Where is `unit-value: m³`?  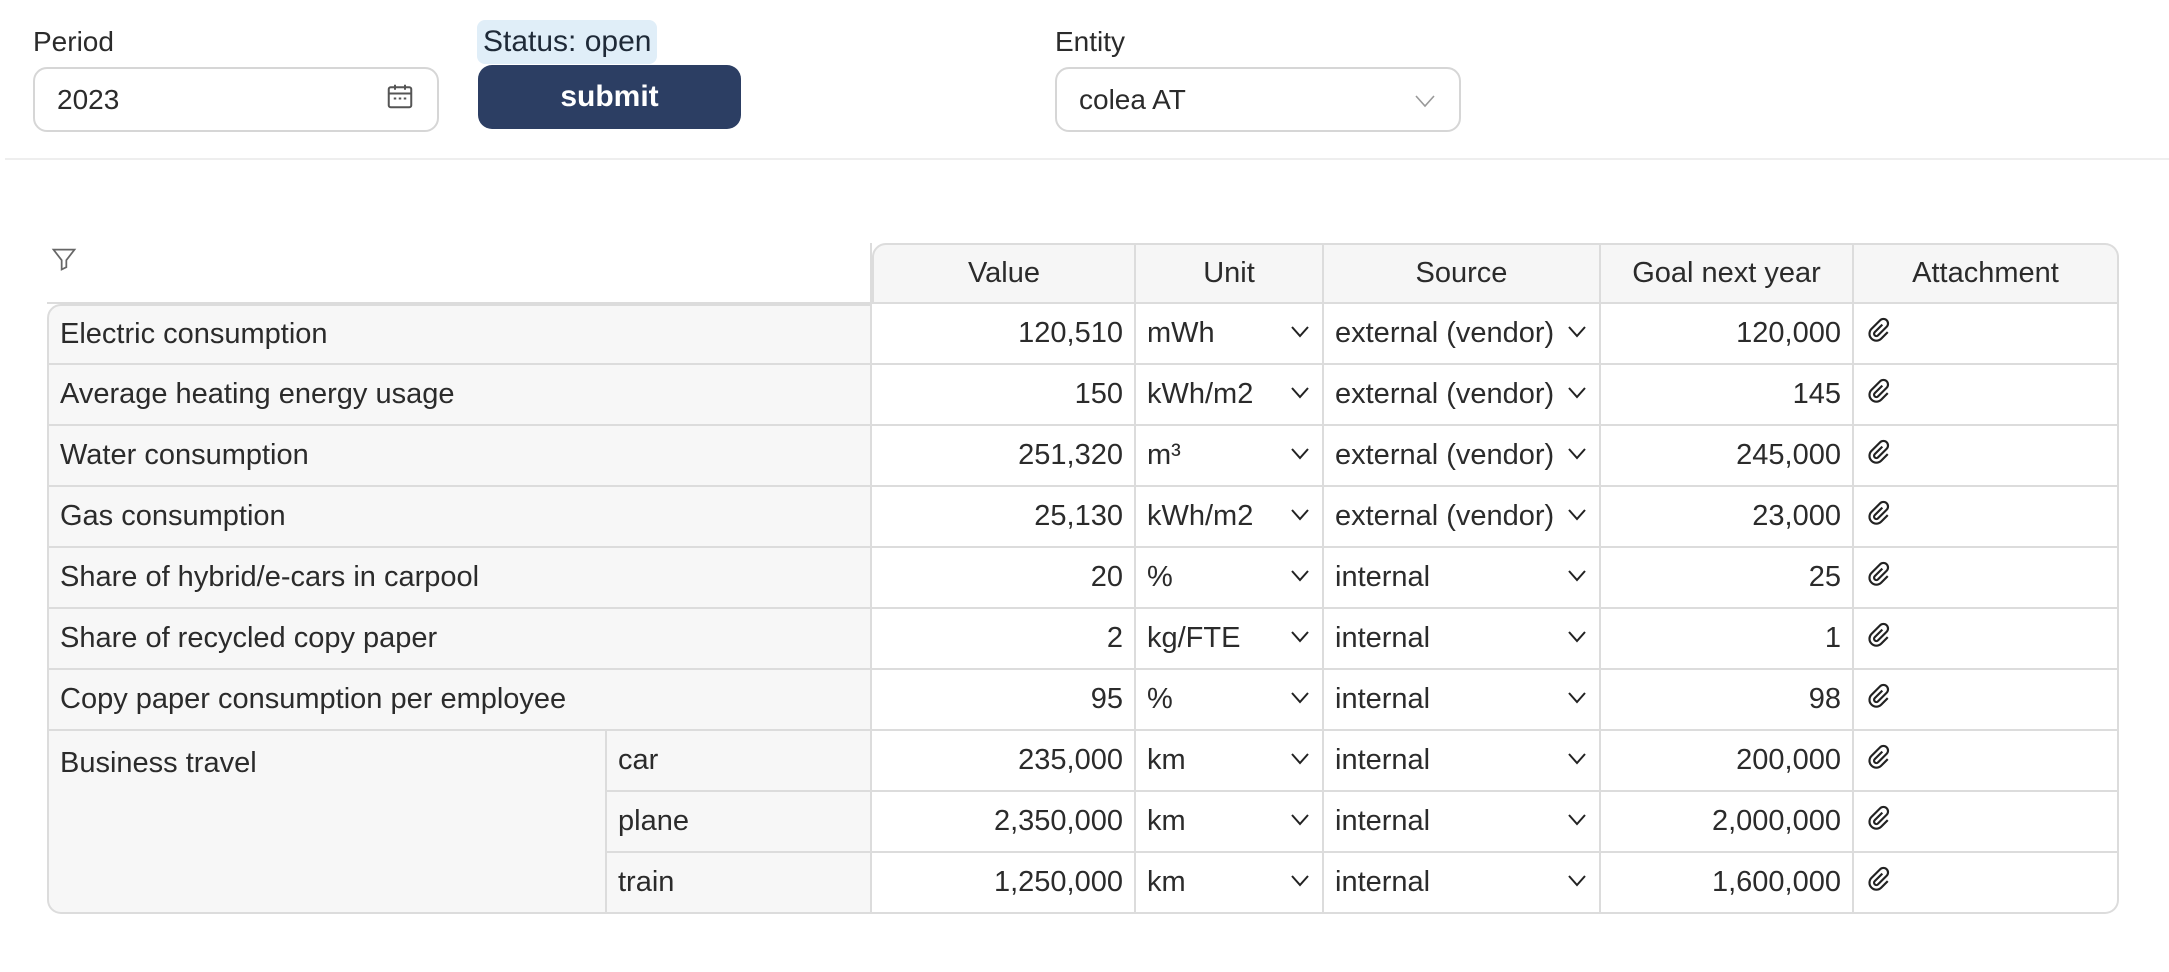
unit-value: m³ is located at coordinates (1164, 455).